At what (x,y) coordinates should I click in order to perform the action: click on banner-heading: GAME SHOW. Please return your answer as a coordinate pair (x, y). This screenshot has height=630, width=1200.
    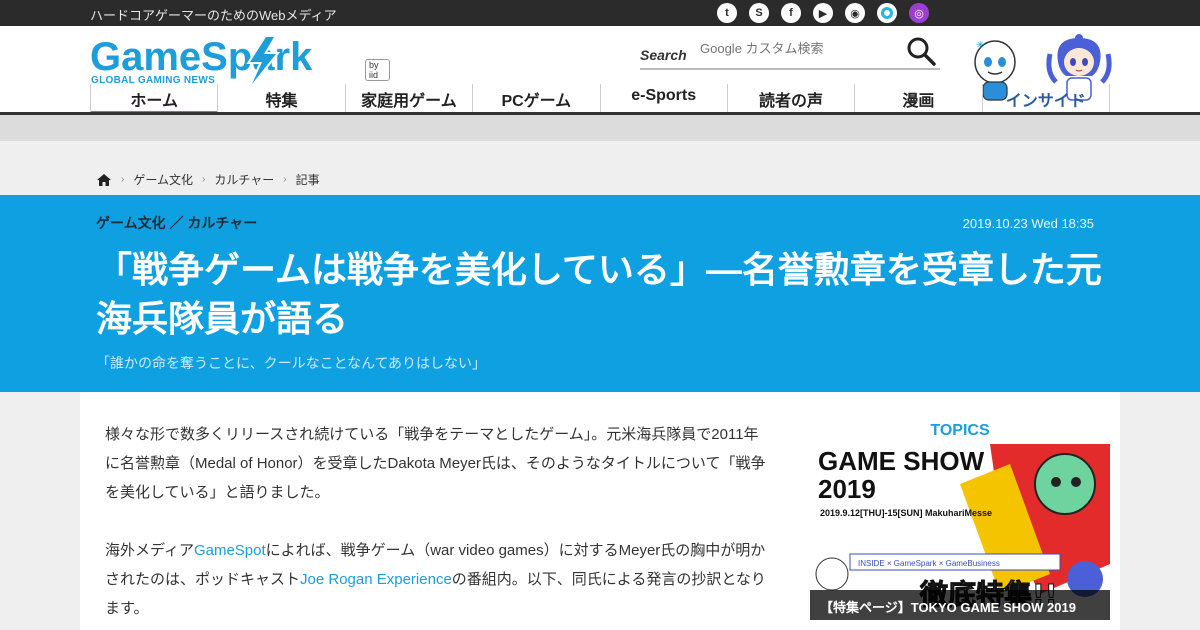
    Looking at the image, I should click on (901, 461).